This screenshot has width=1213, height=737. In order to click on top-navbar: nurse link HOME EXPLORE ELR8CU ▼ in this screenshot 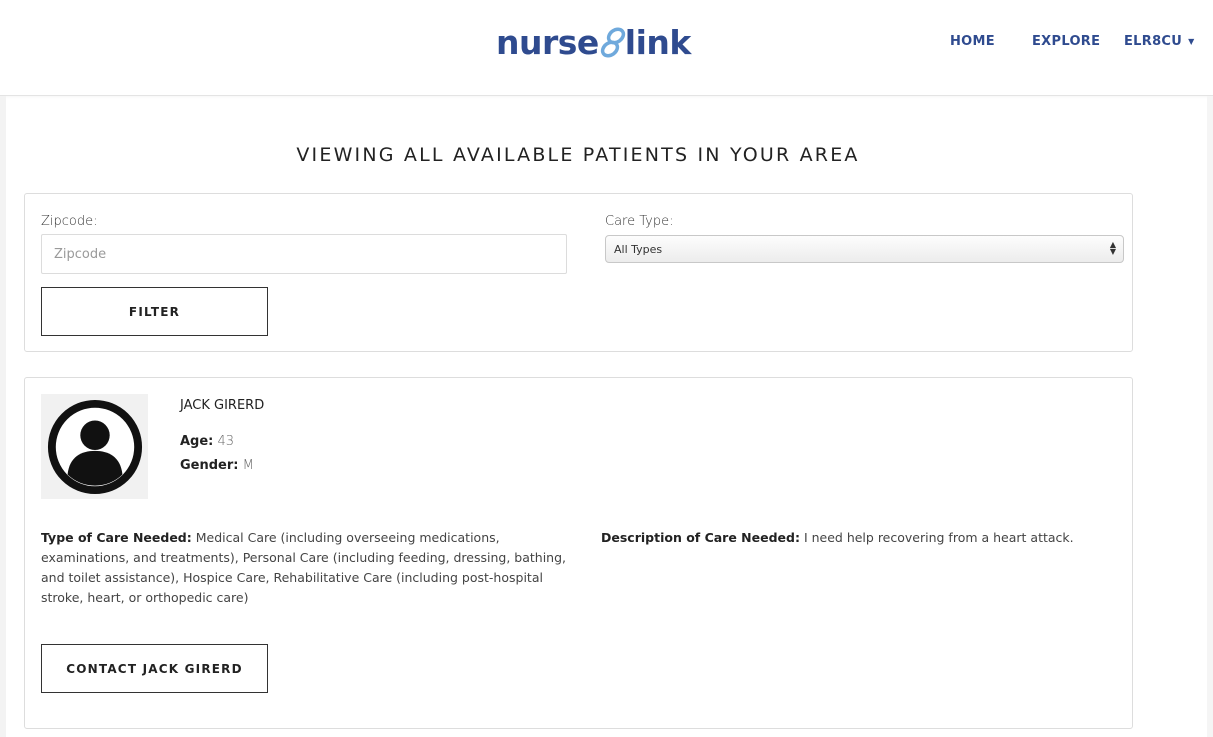, I will do `click(606, 48)`.